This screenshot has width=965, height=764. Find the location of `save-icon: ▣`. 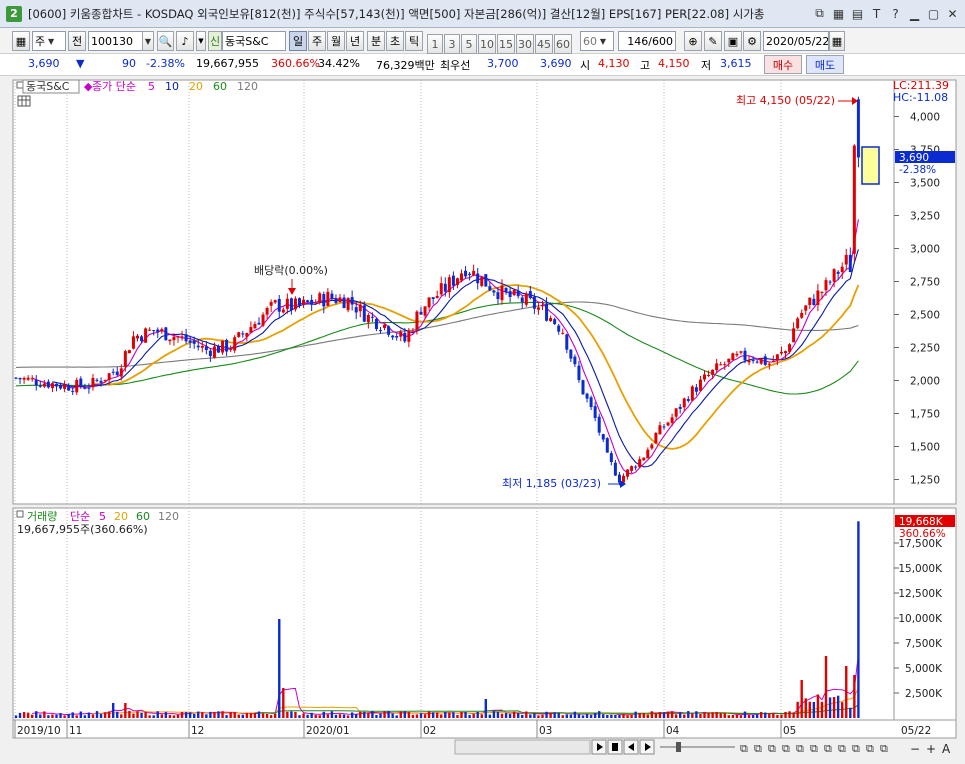

save-icon: ▣ is located at coordinates (733, 41).